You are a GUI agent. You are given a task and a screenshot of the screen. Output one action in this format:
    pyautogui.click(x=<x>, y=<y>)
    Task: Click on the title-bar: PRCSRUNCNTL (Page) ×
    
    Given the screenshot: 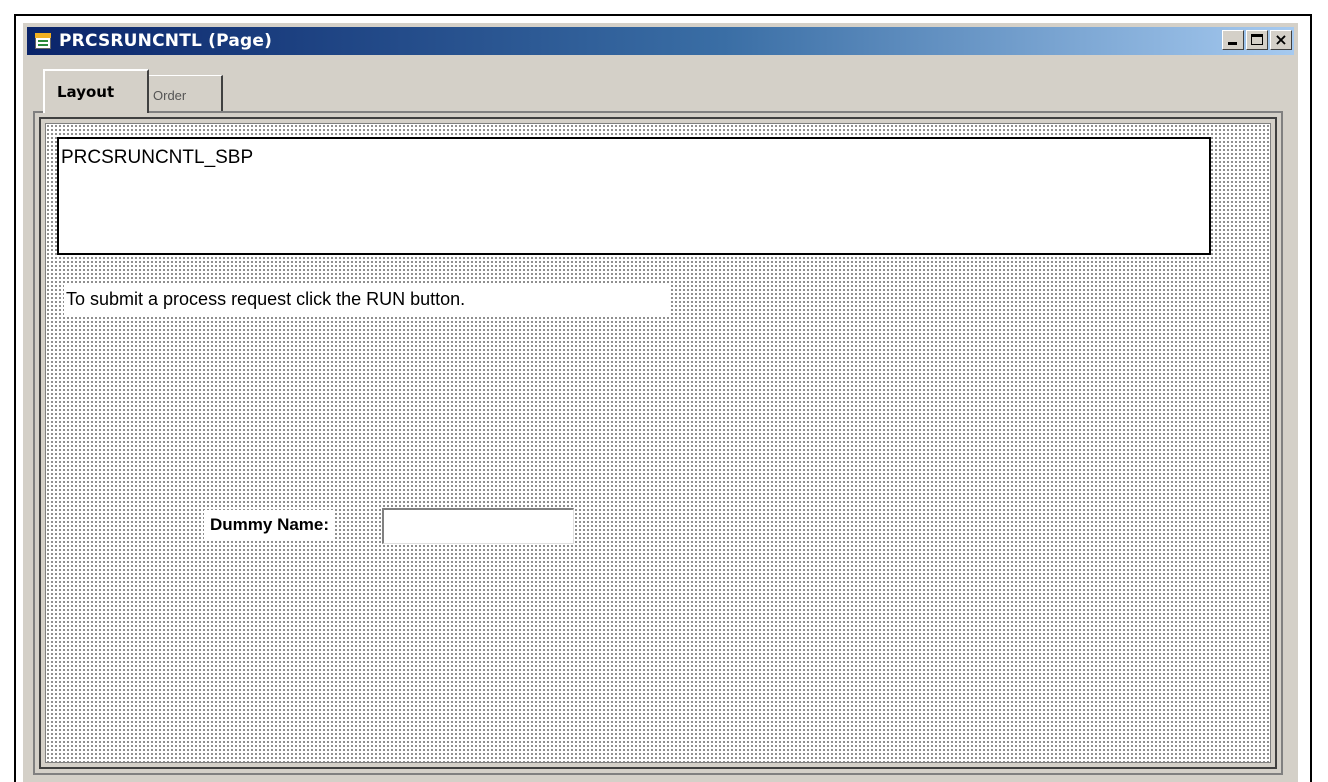 What is the action you would take?
    pyautogui.click(x=660, y=41)
    